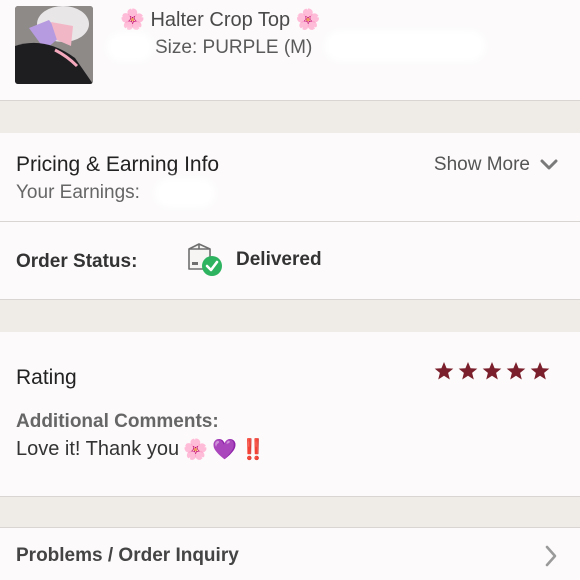  I want to click on product-image-icon, so click(54, 45).